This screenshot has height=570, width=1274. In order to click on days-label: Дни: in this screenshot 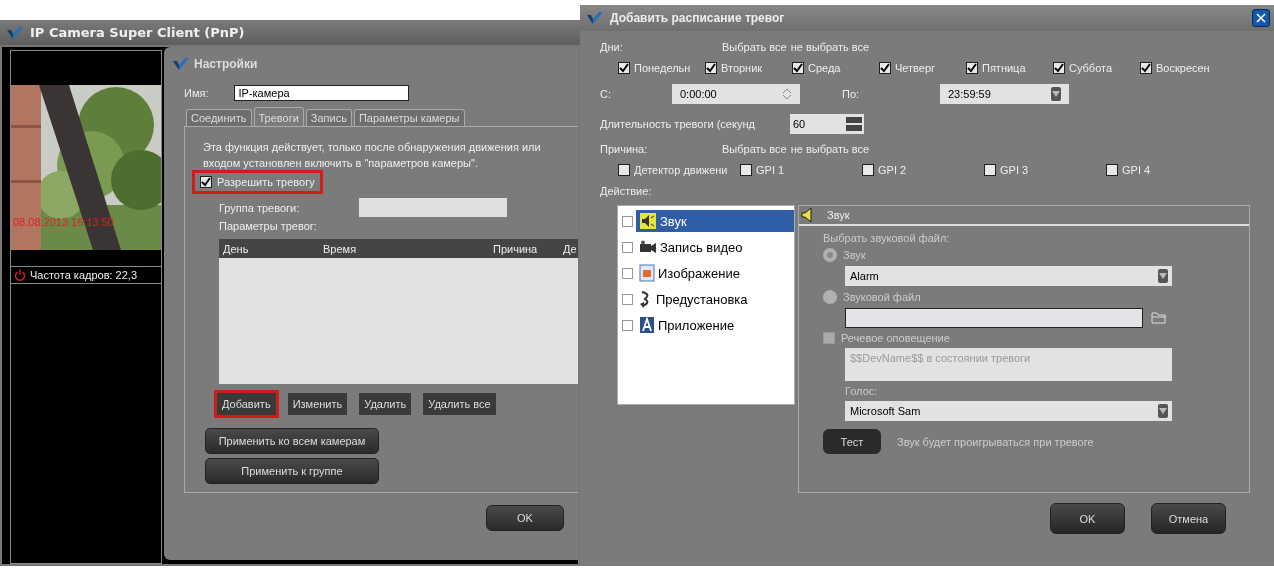, I will do `click(612, 47)`.